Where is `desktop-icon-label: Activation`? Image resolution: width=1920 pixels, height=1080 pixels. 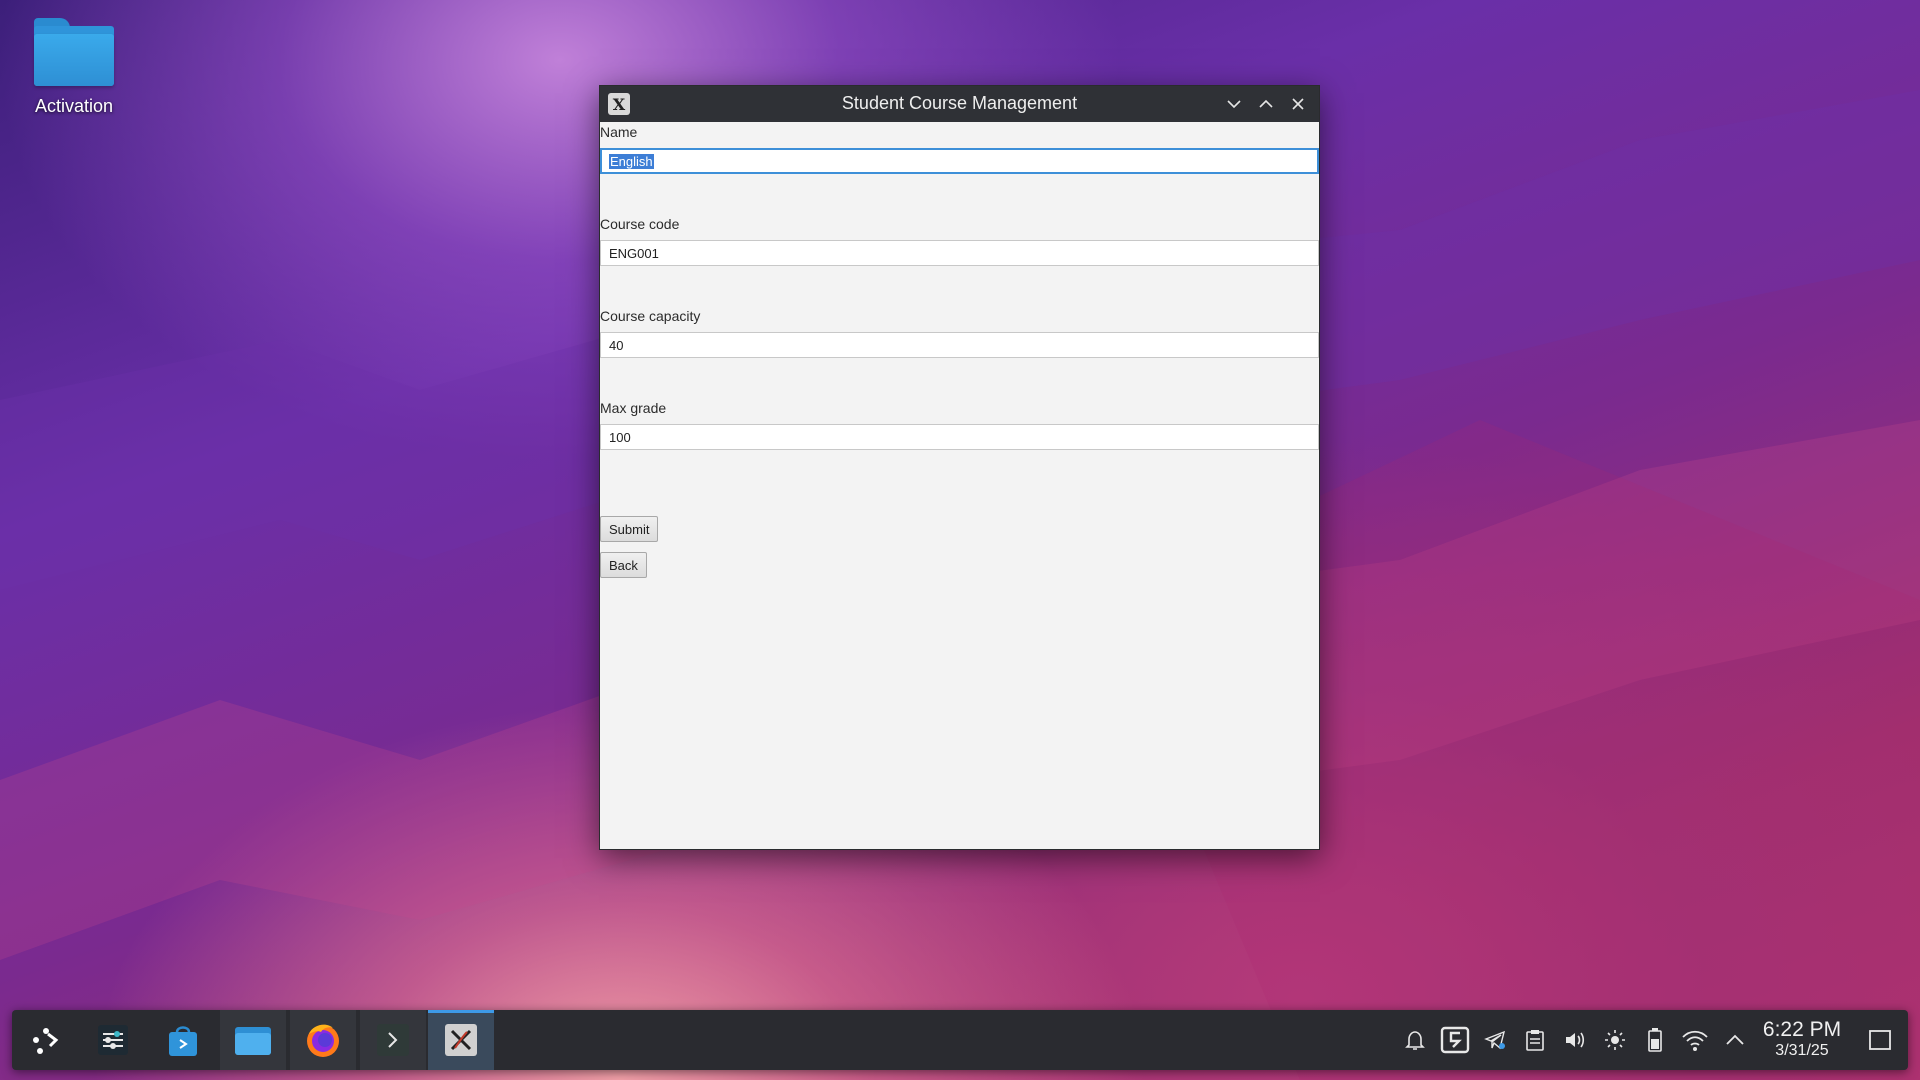 desktop-icon-label: Activation is located at coordinates (74, 106).